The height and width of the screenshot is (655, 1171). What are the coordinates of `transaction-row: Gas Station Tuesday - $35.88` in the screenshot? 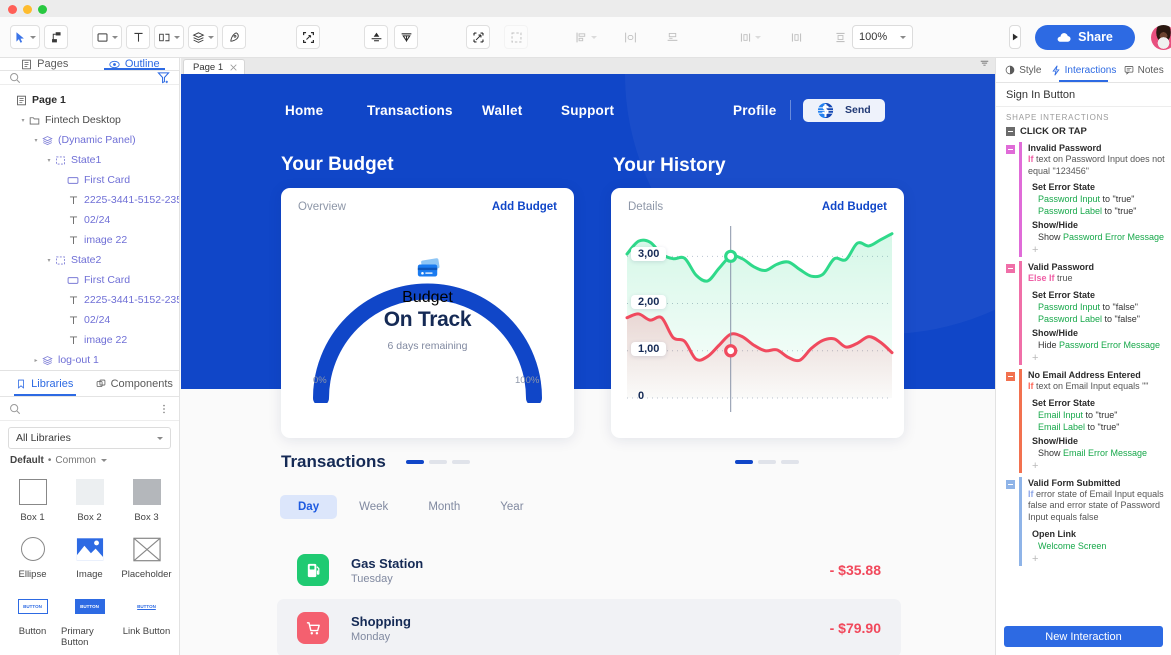 It's located at (589, 570).